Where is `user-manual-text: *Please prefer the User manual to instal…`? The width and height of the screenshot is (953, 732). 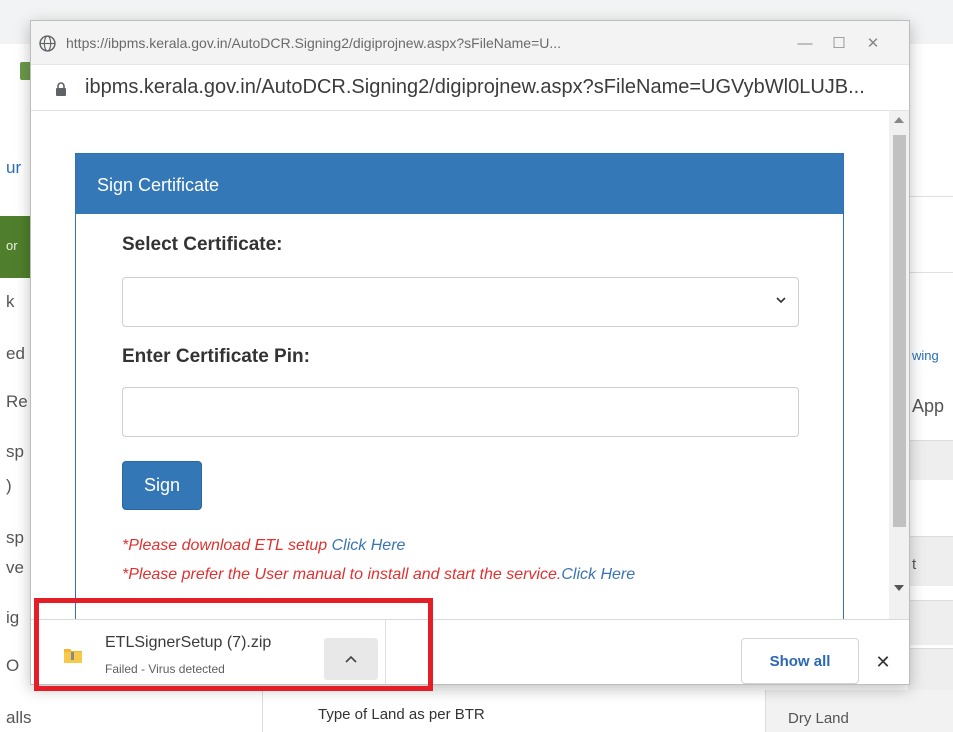
user-manual-text: *Please prefer the User manual to instal… is located at coordinates (342, 574).